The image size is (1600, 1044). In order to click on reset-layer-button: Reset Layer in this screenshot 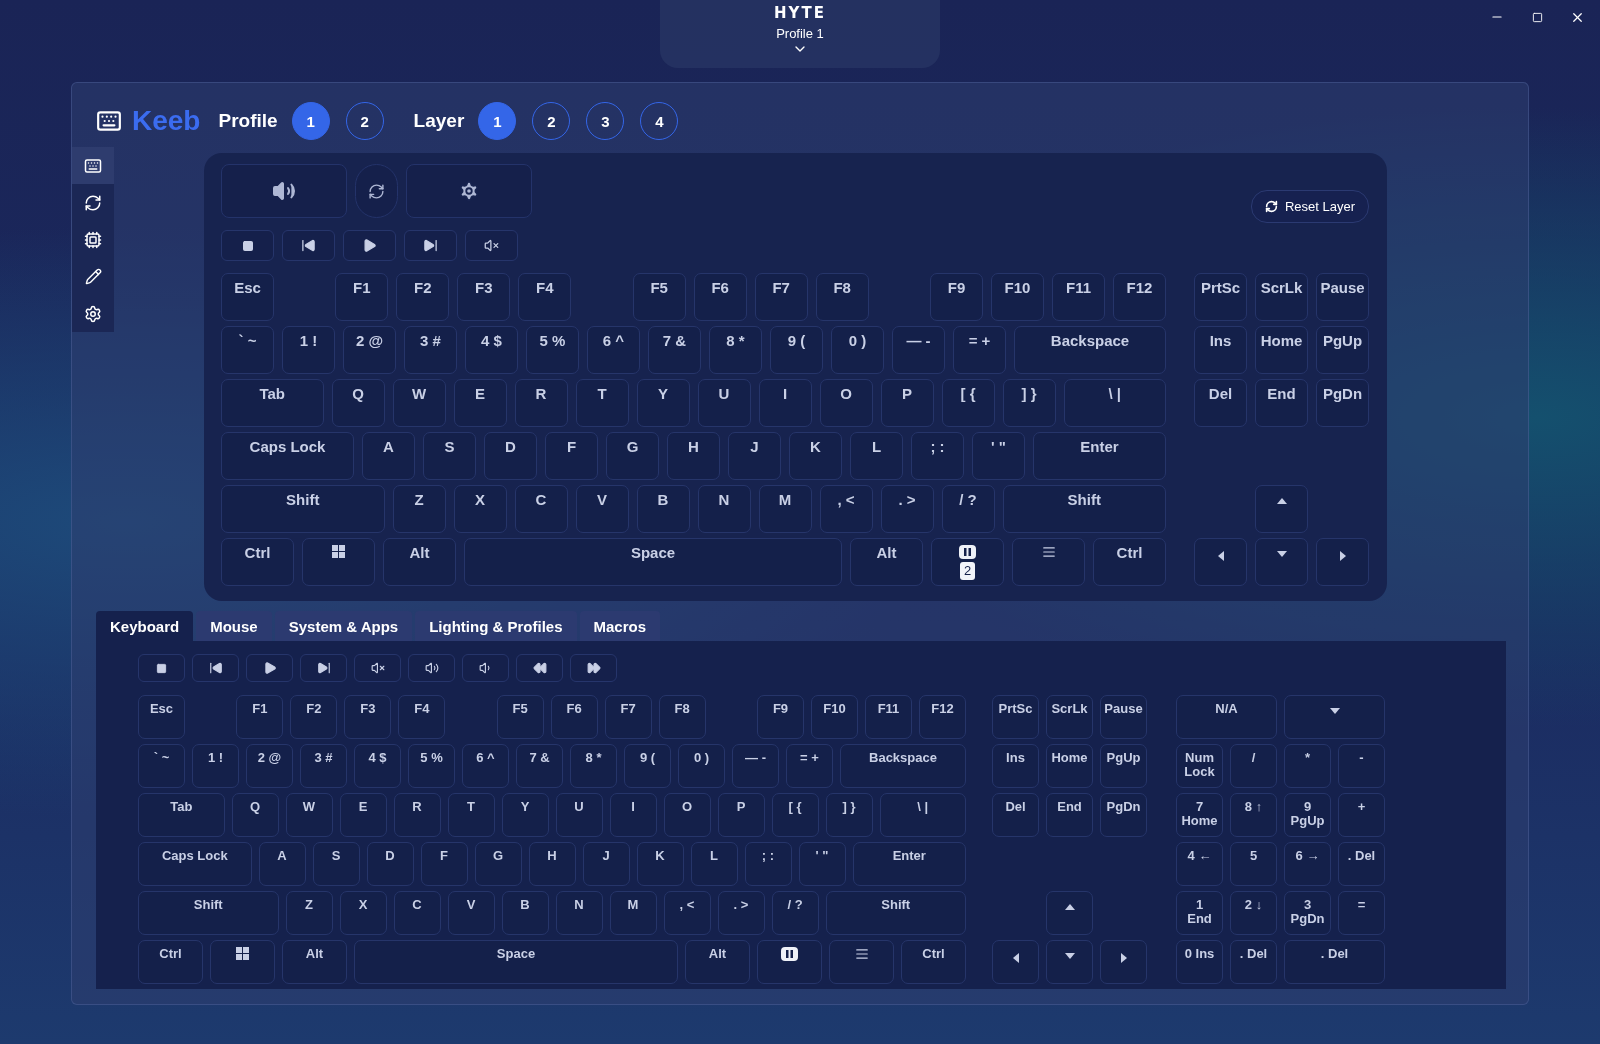, I will do `click(1309, 206)`.